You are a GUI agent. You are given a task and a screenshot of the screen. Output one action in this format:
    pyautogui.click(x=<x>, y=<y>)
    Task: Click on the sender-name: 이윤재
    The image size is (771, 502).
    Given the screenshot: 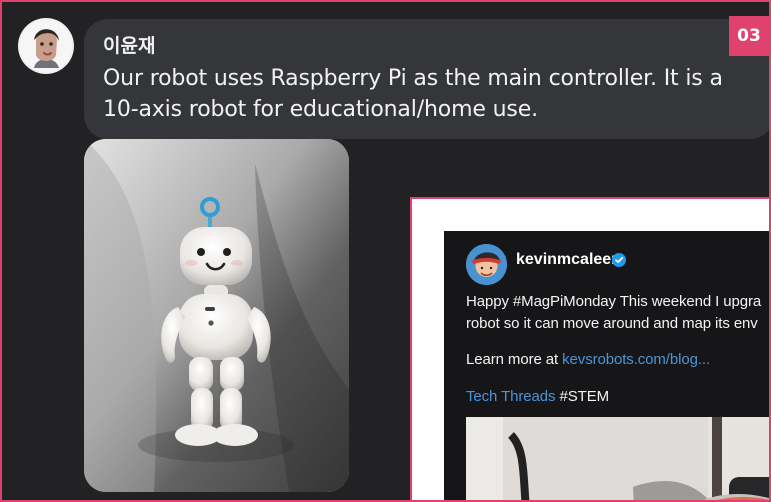 What is the action you would take?
    pyautogui.click(x=129, y=46)
    